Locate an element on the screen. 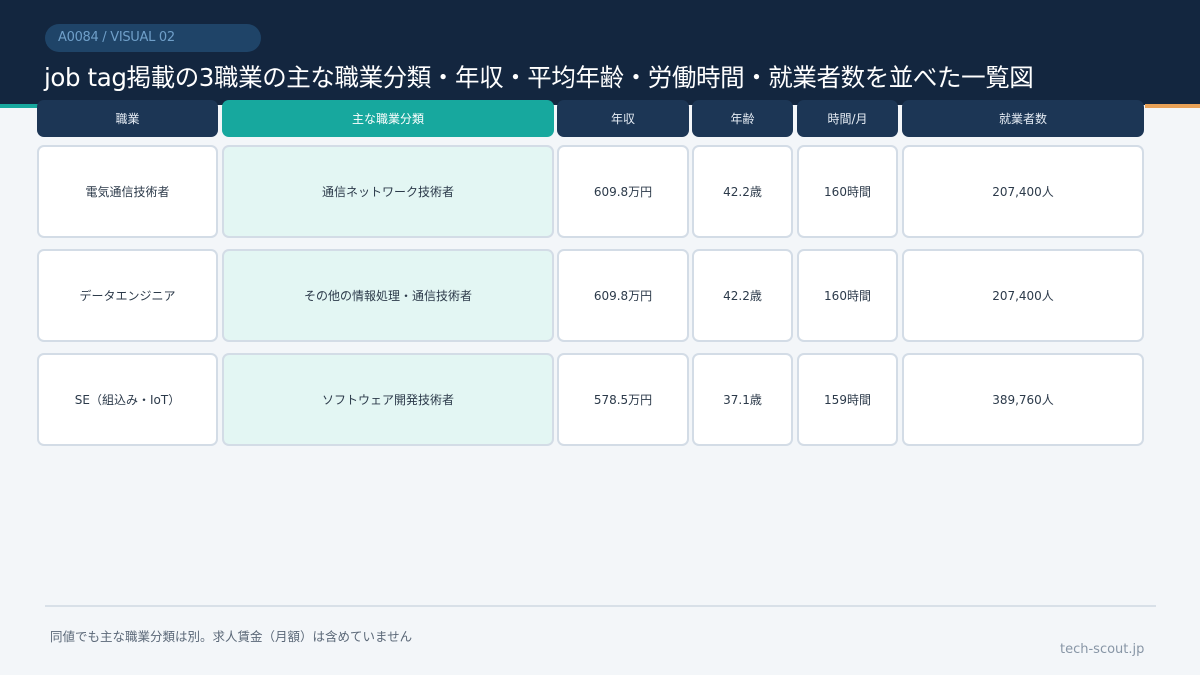 This screenshot has width=1200, height=675. table-cell-age: 37.1歳 is located at coordinates (742, 399).